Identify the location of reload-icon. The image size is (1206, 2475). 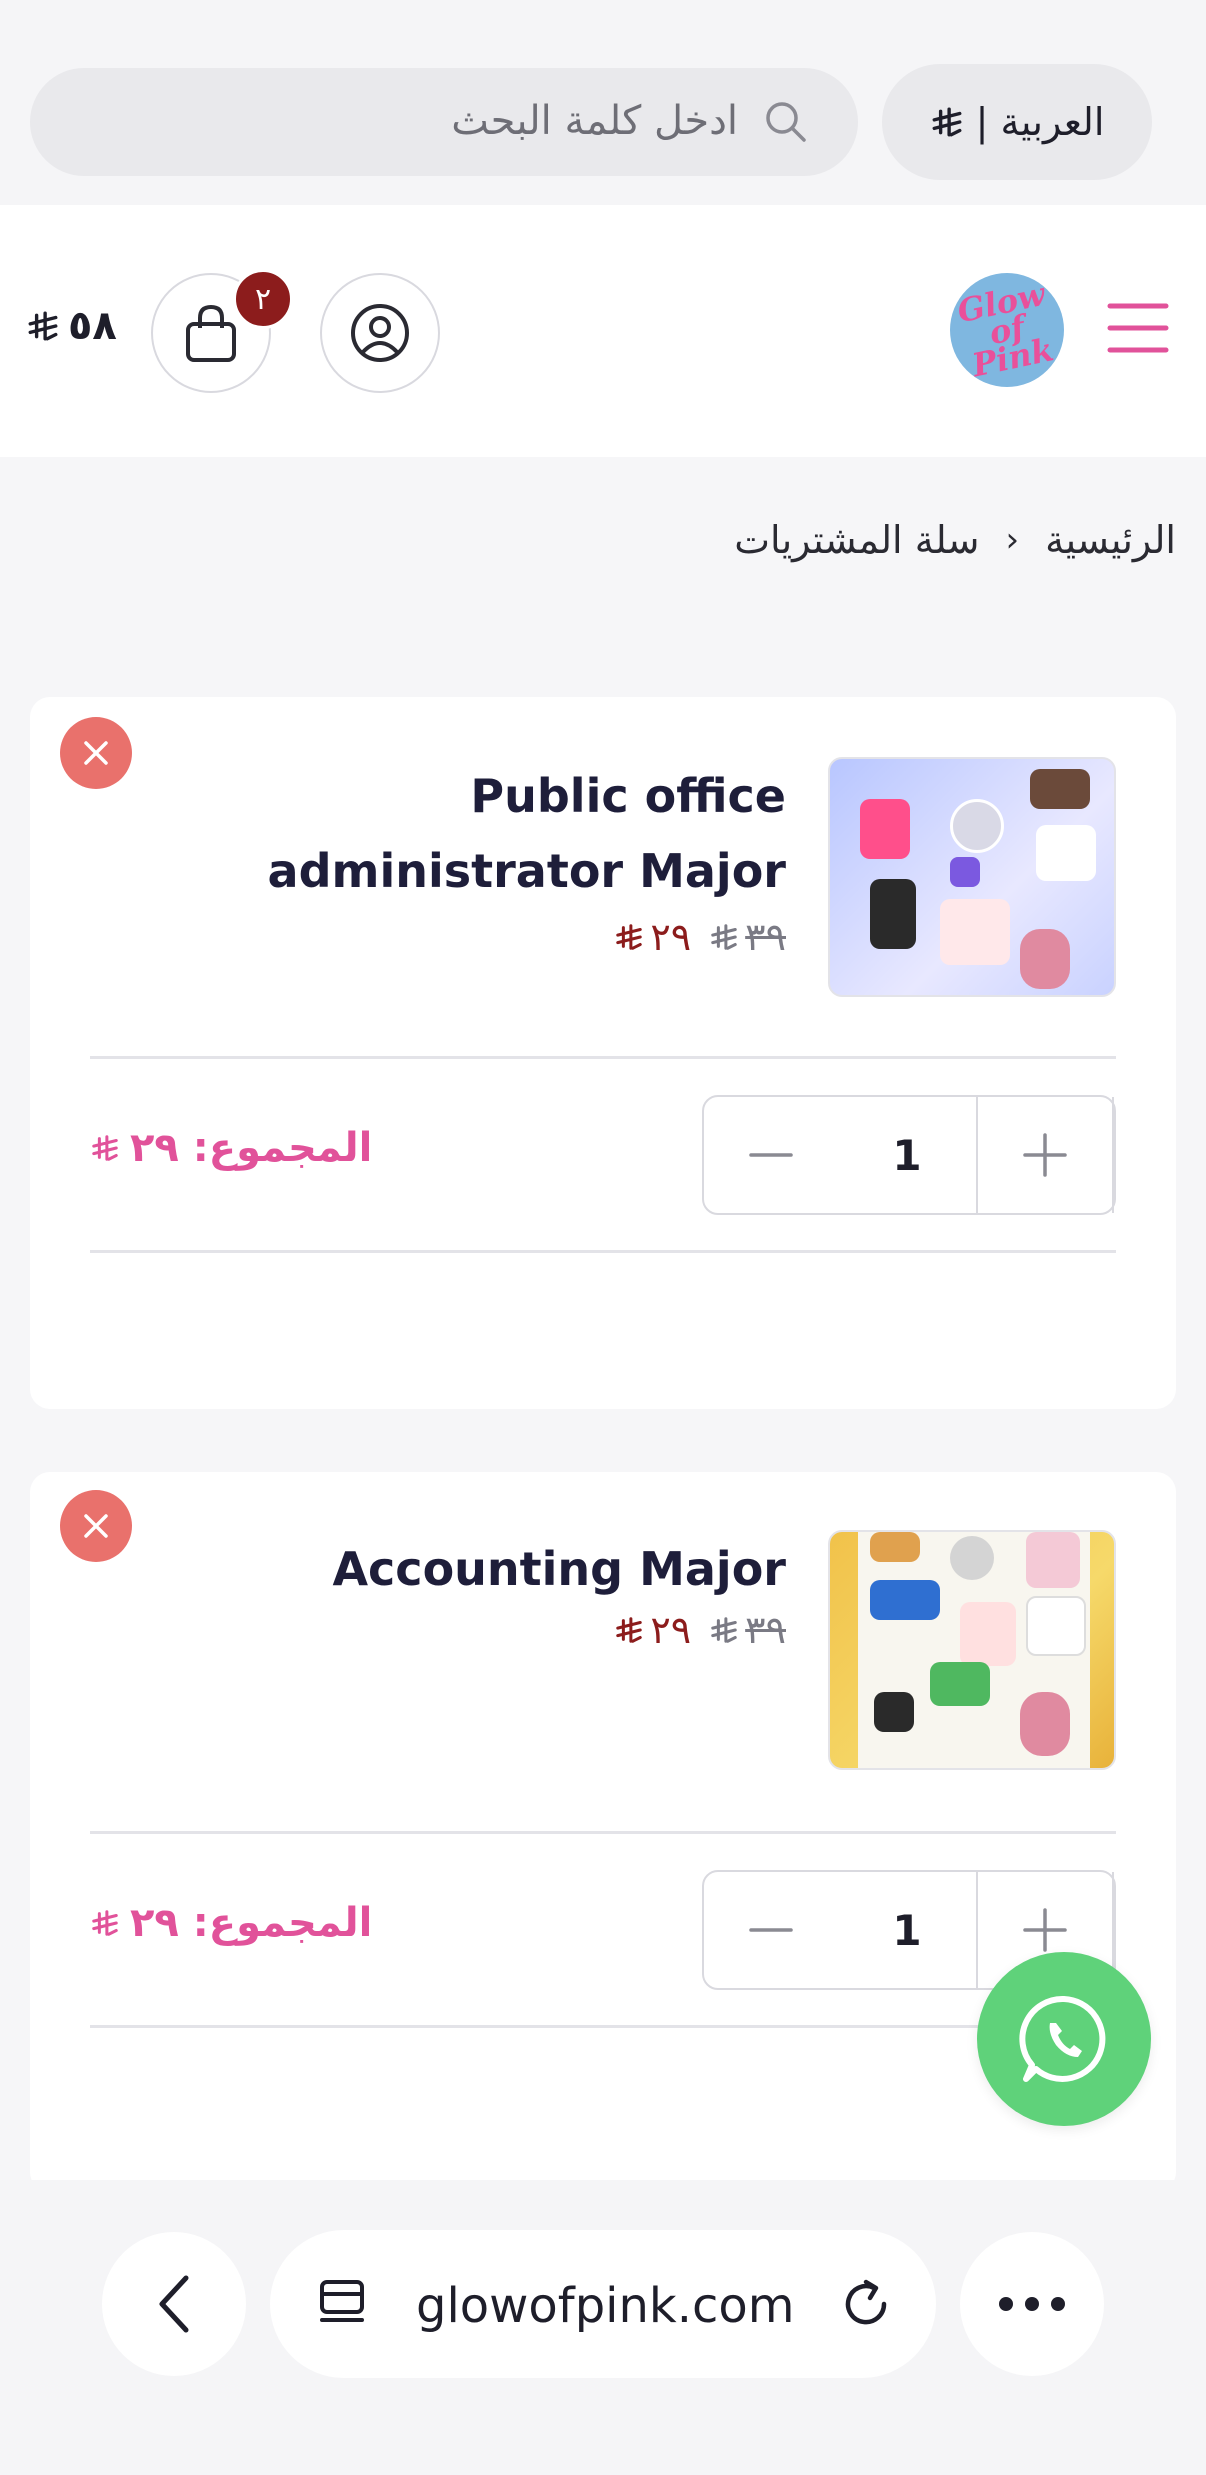
(866, 2304).